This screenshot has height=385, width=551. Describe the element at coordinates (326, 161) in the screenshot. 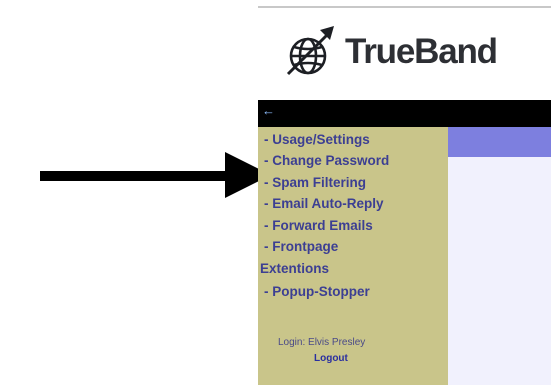

I see `sidebar-item-change-password: - Change Password` at that location.